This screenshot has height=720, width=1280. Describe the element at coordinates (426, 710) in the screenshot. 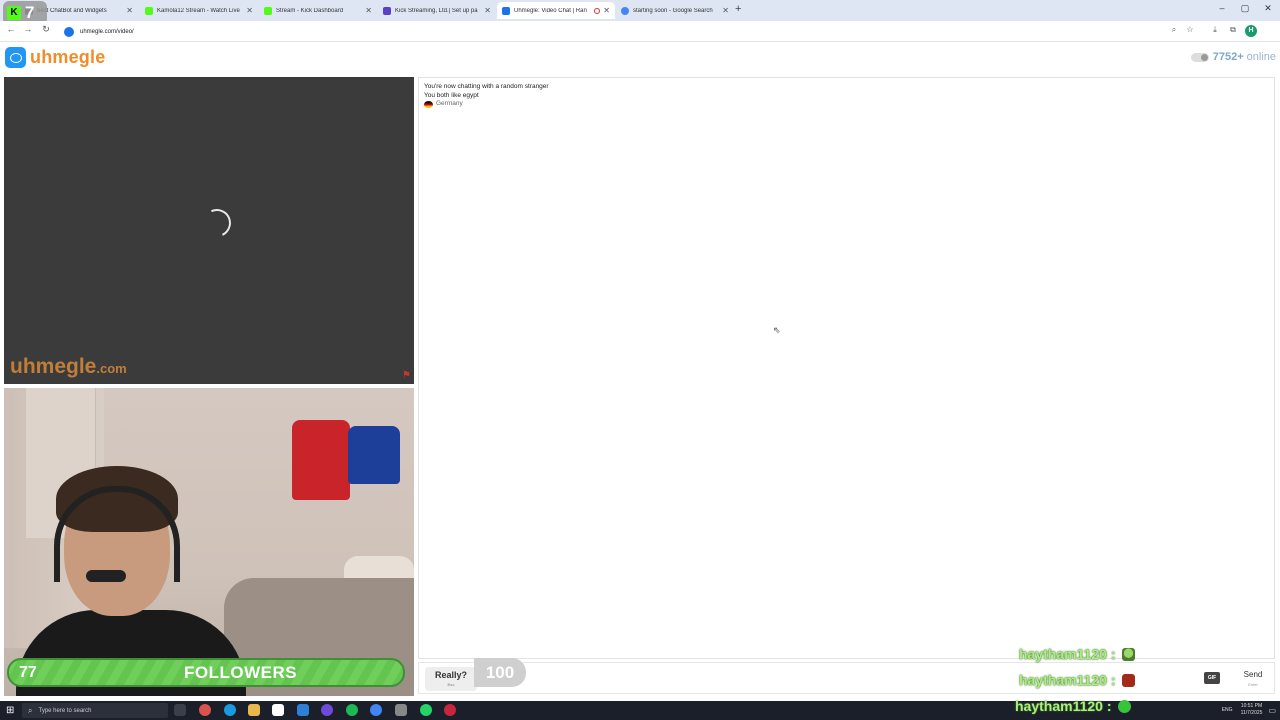

I see `whatsapp-icon` at that location.